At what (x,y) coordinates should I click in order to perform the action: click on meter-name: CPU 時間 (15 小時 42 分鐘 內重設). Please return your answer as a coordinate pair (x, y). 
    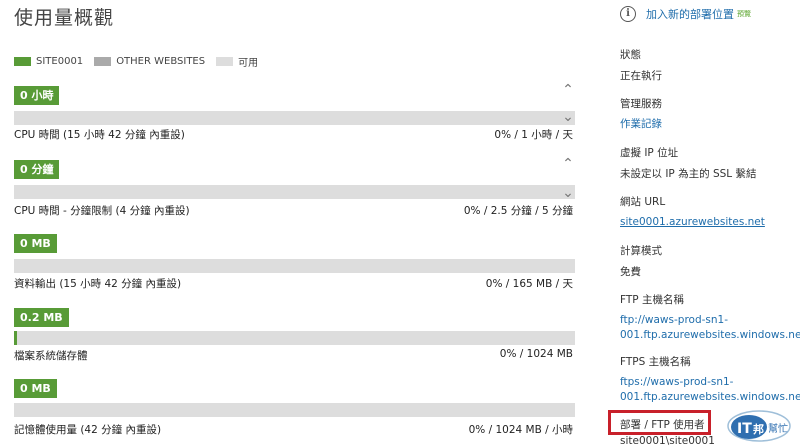
    Looking at the image, I should click on (99, 135).